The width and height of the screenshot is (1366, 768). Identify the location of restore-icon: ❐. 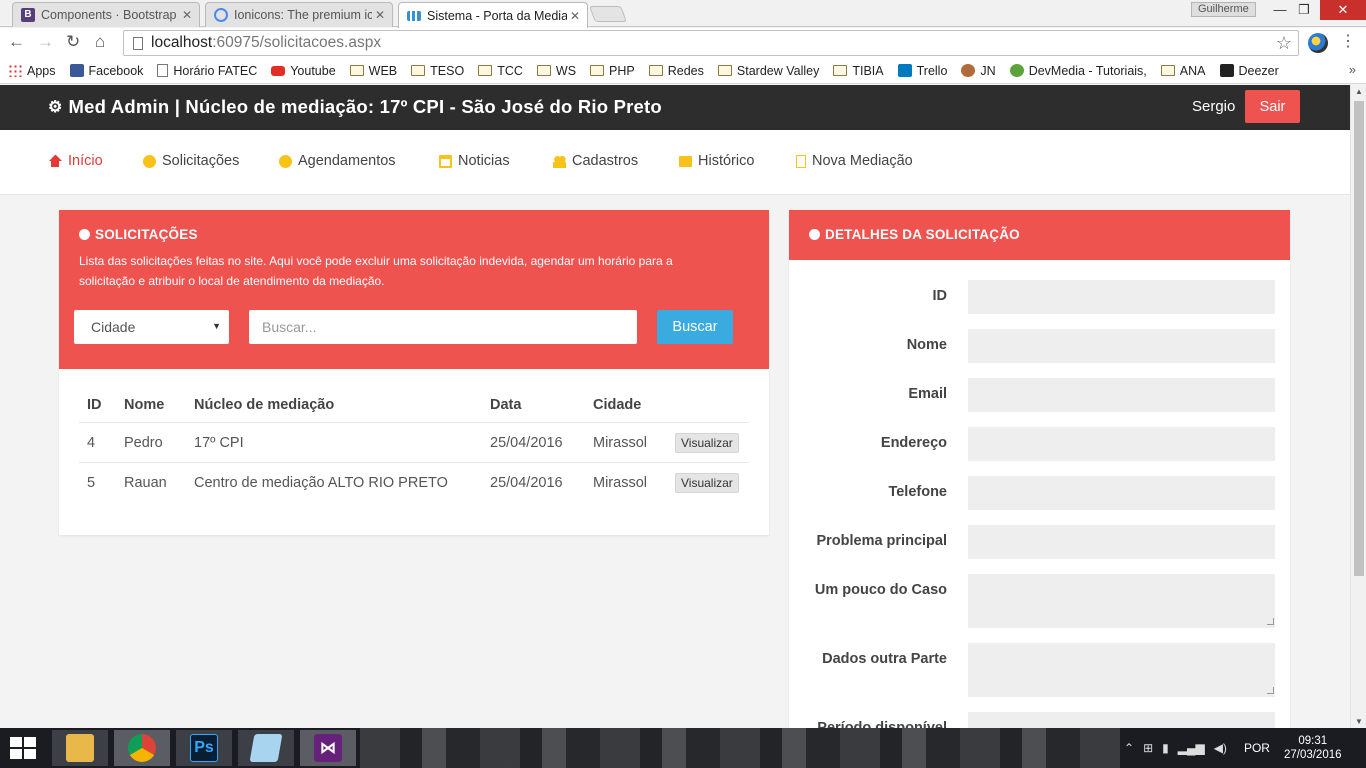
(1304, 10).